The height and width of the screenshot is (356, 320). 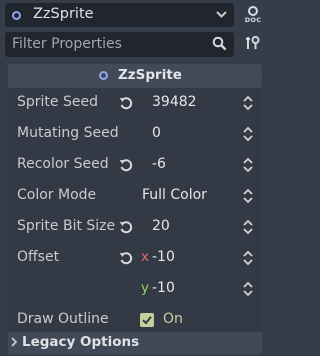 I want to click on property-label: Offset, so click(x=38, y=257).